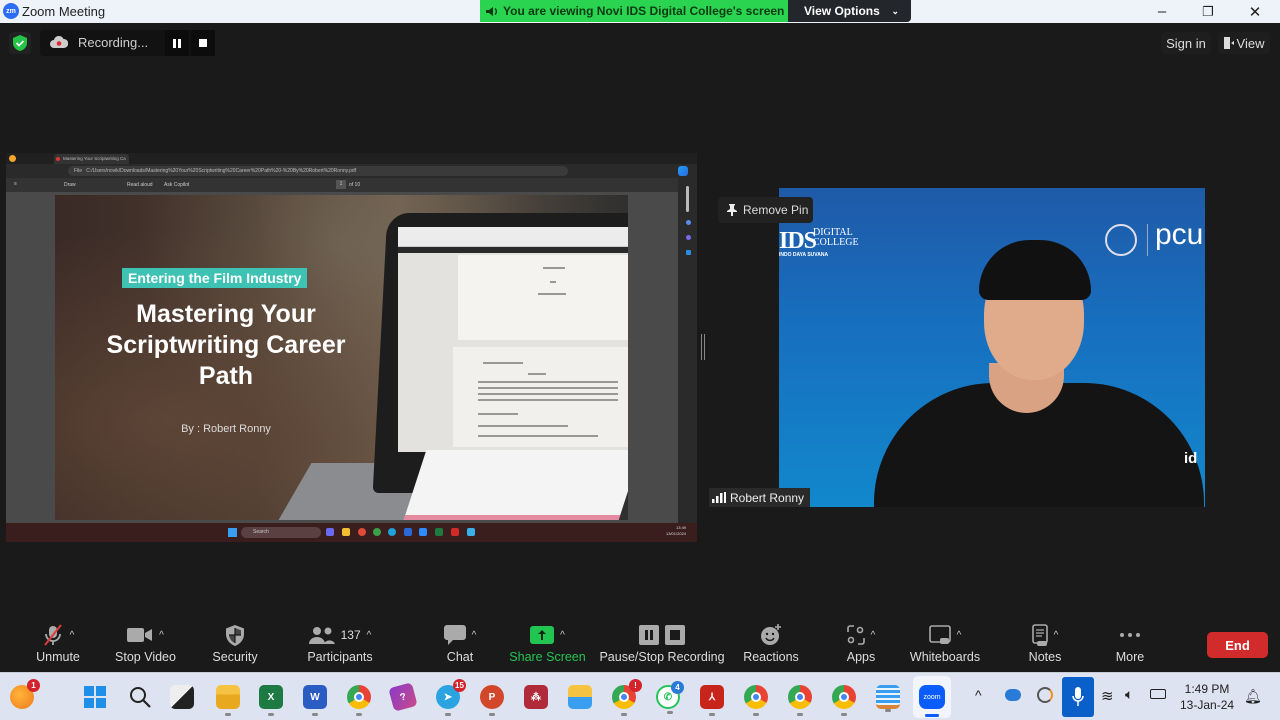 The width and height of the screenshot is (1280, 720). What do you see at coordinates (771, 657) in the screenshot?
I see `reactions-label: Reactions` at bounding box center [771, 657].